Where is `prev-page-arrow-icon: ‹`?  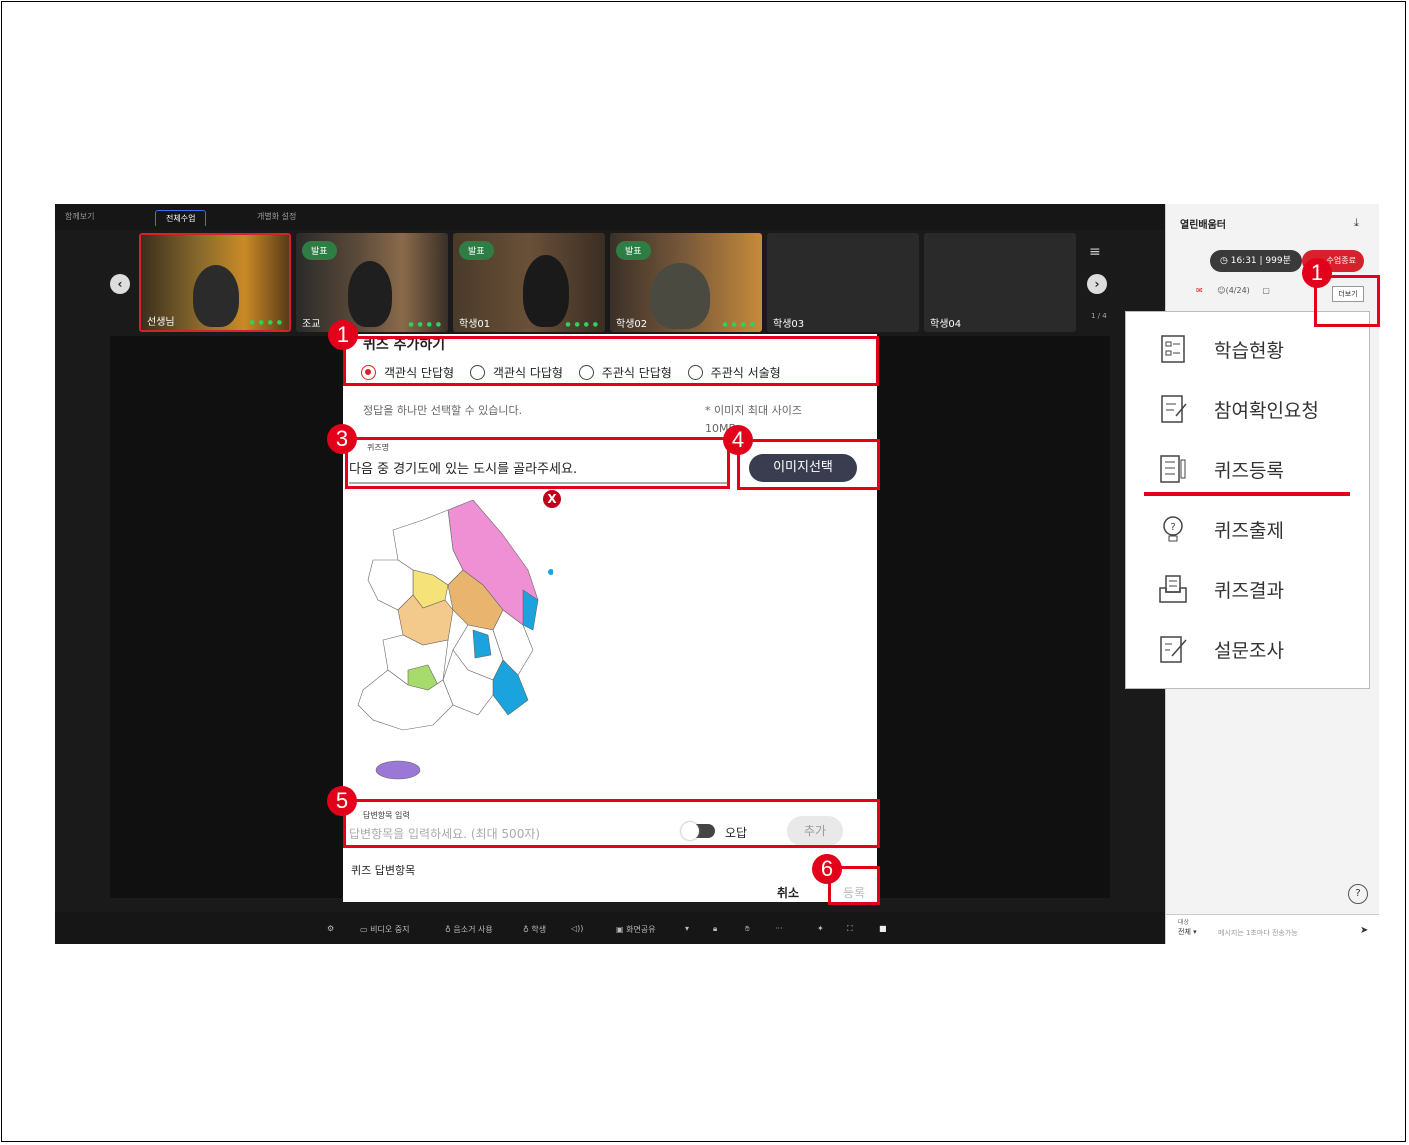
prev-page-arrow-icon: ‹ is located at coordinates (120, 284).